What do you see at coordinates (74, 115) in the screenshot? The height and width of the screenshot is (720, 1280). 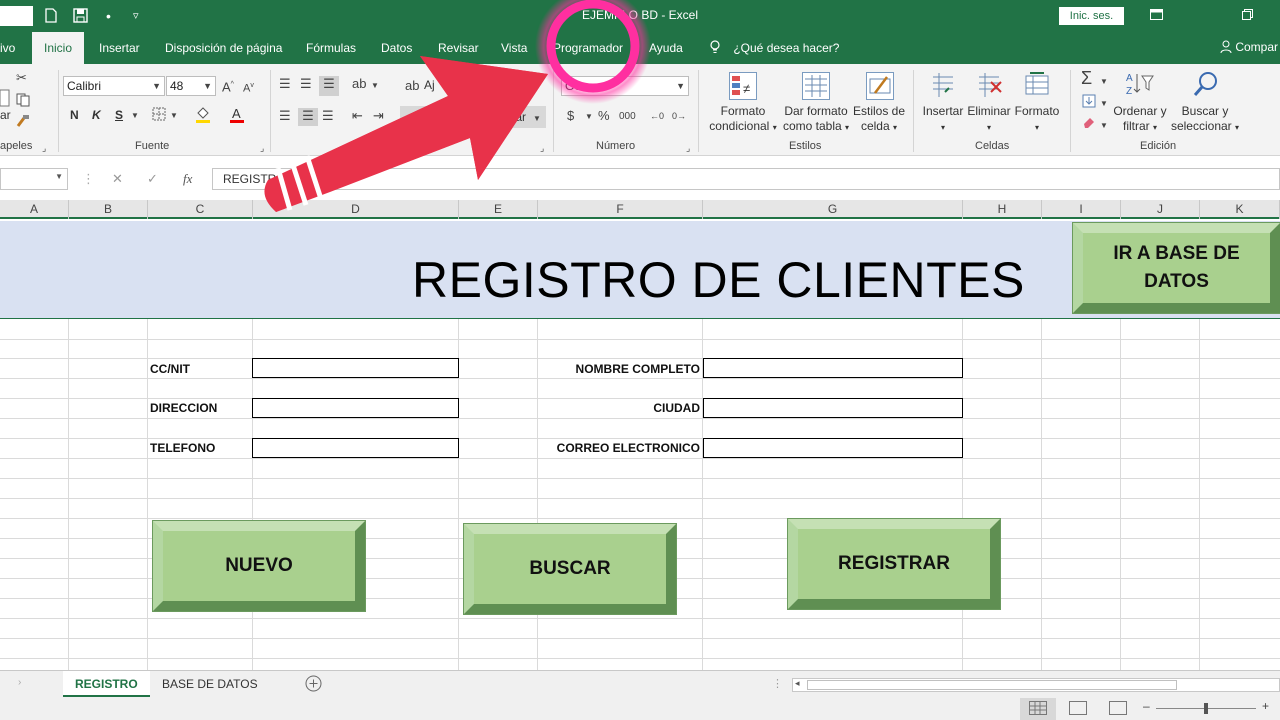 I see `bold-button: N` at bounding box center [74, 115].